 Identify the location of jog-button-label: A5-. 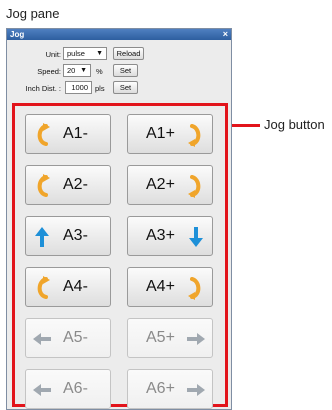
(75, 337).